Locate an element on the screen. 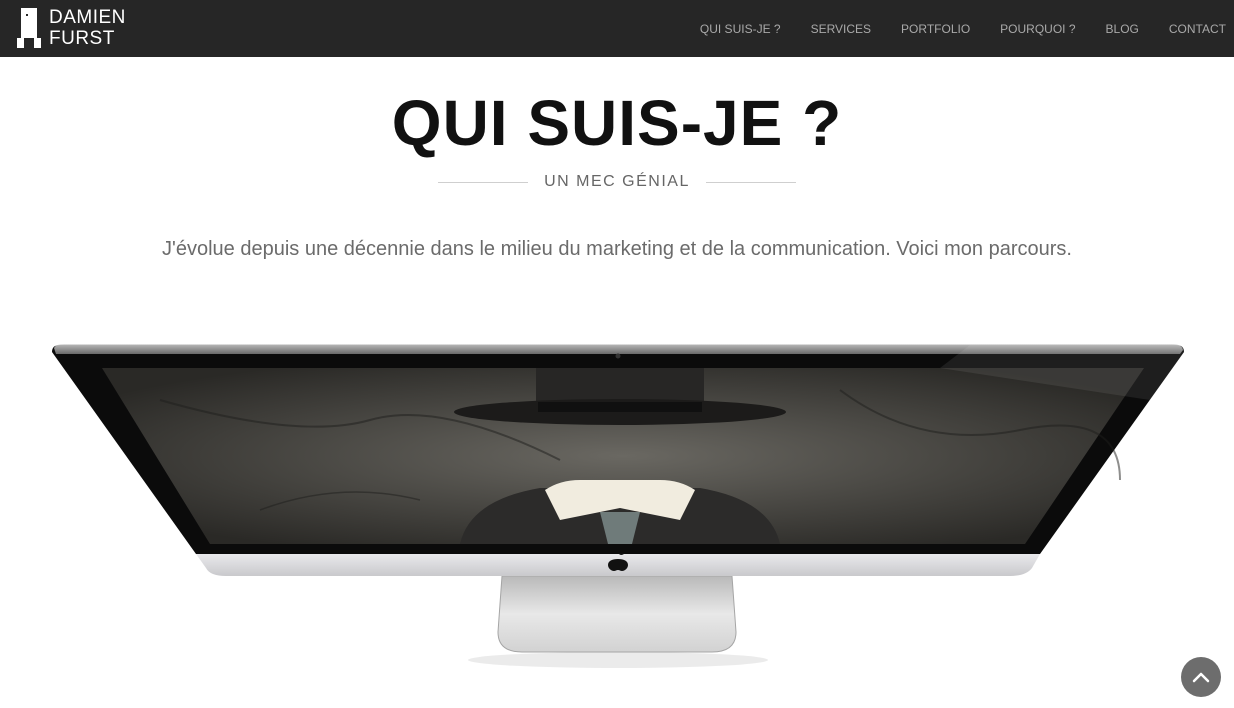 The image size is (1234, 708). brand-line-2: FURST is located at coordinates (82, 38).